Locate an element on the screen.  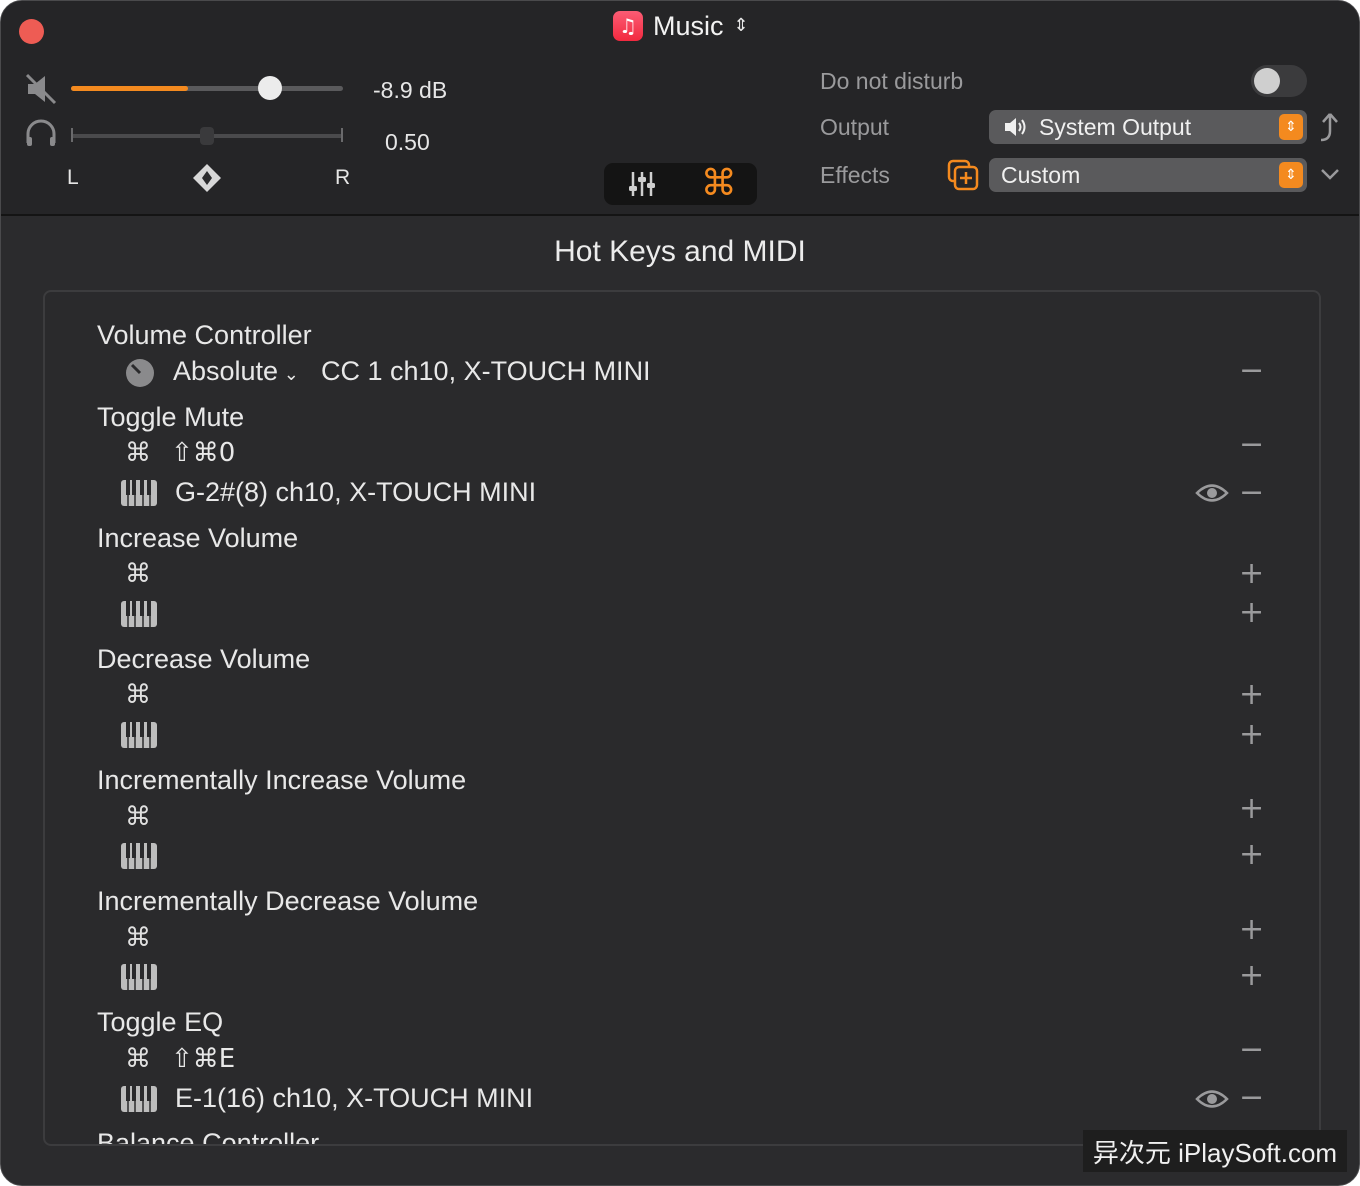
item-title: Incrementally Increase Volume is located at coordinates (282, 780).